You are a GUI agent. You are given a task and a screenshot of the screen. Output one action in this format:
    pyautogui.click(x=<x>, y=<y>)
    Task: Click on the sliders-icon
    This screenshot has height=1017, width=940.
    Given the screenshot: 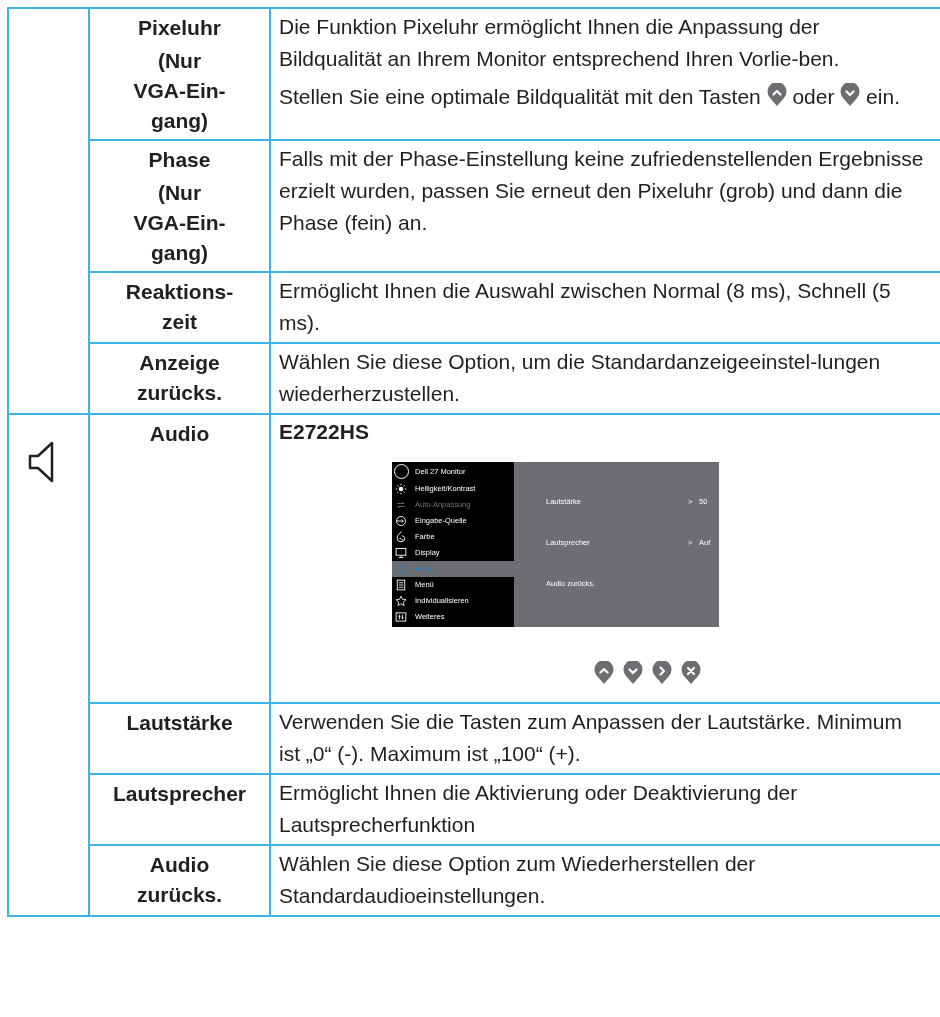 What is the action you would take?
    pyautogui.click(x=401, y=617)
    